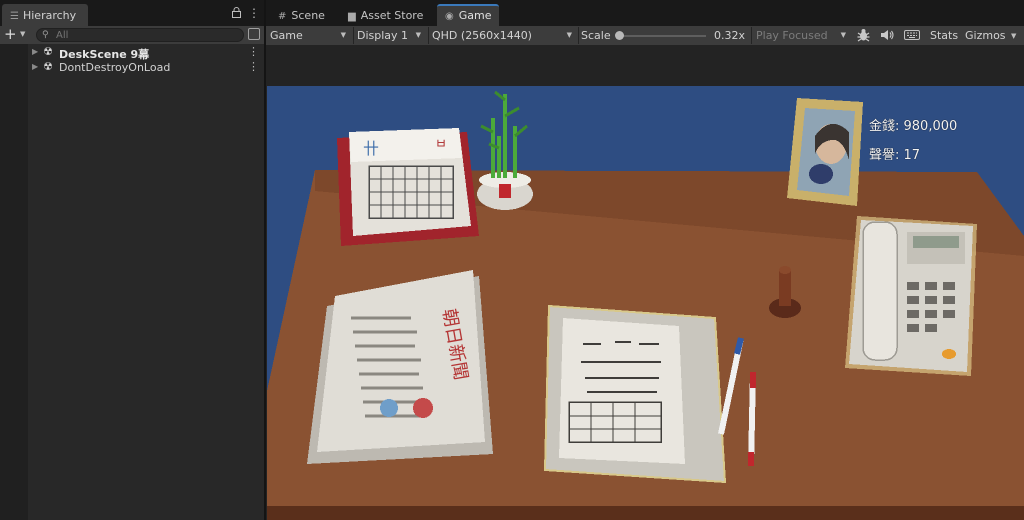 The height and width of the screenshot is (520, 1024). What do you see at coordinates (146, 35) in the screenshot?
I see `search-input` at bounding box center [146, 35].